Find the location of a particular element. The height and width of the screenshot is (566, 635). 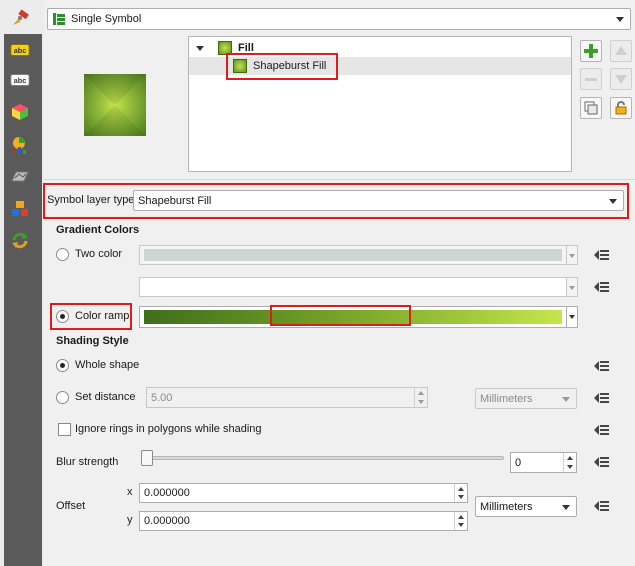

fill-swatch-icon is located at coordinates (225, 48).